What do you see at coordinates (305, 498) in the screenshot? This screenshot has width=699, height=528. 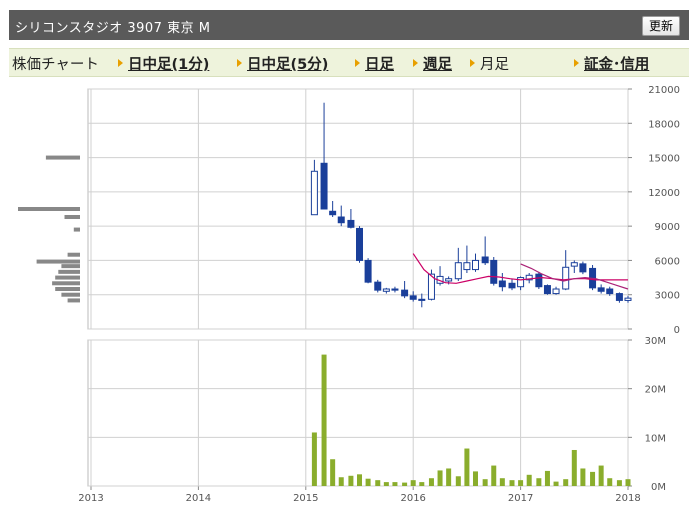 I see `x-tick-label: 2015` at bounding box center [305, 498].